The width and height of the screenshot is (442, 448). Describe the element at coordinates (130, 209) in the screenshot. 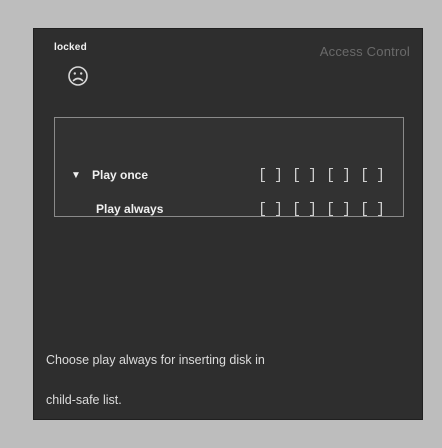

I see `option-play-always-label: Play always` at that location.